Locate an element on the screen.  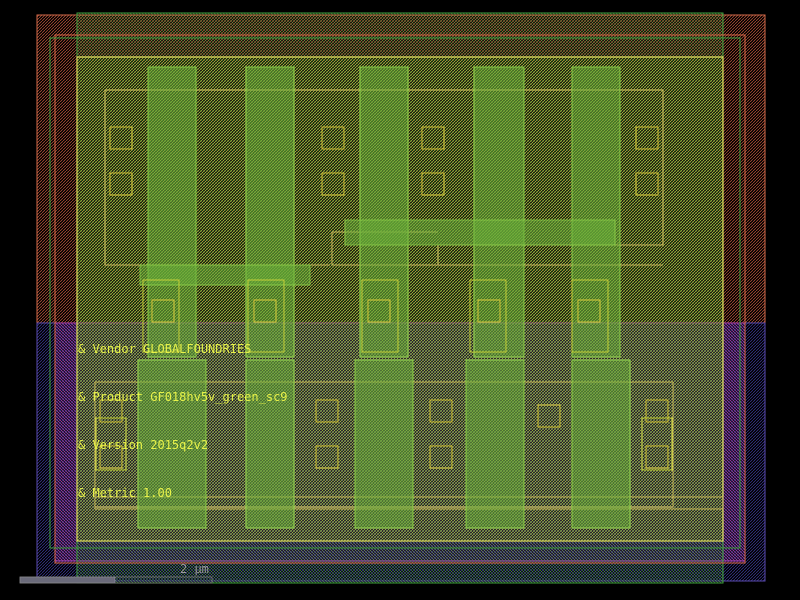
annotation-vendor: & Vendor GLOBALFOUNDRIES is located at coordinates (164, 349).